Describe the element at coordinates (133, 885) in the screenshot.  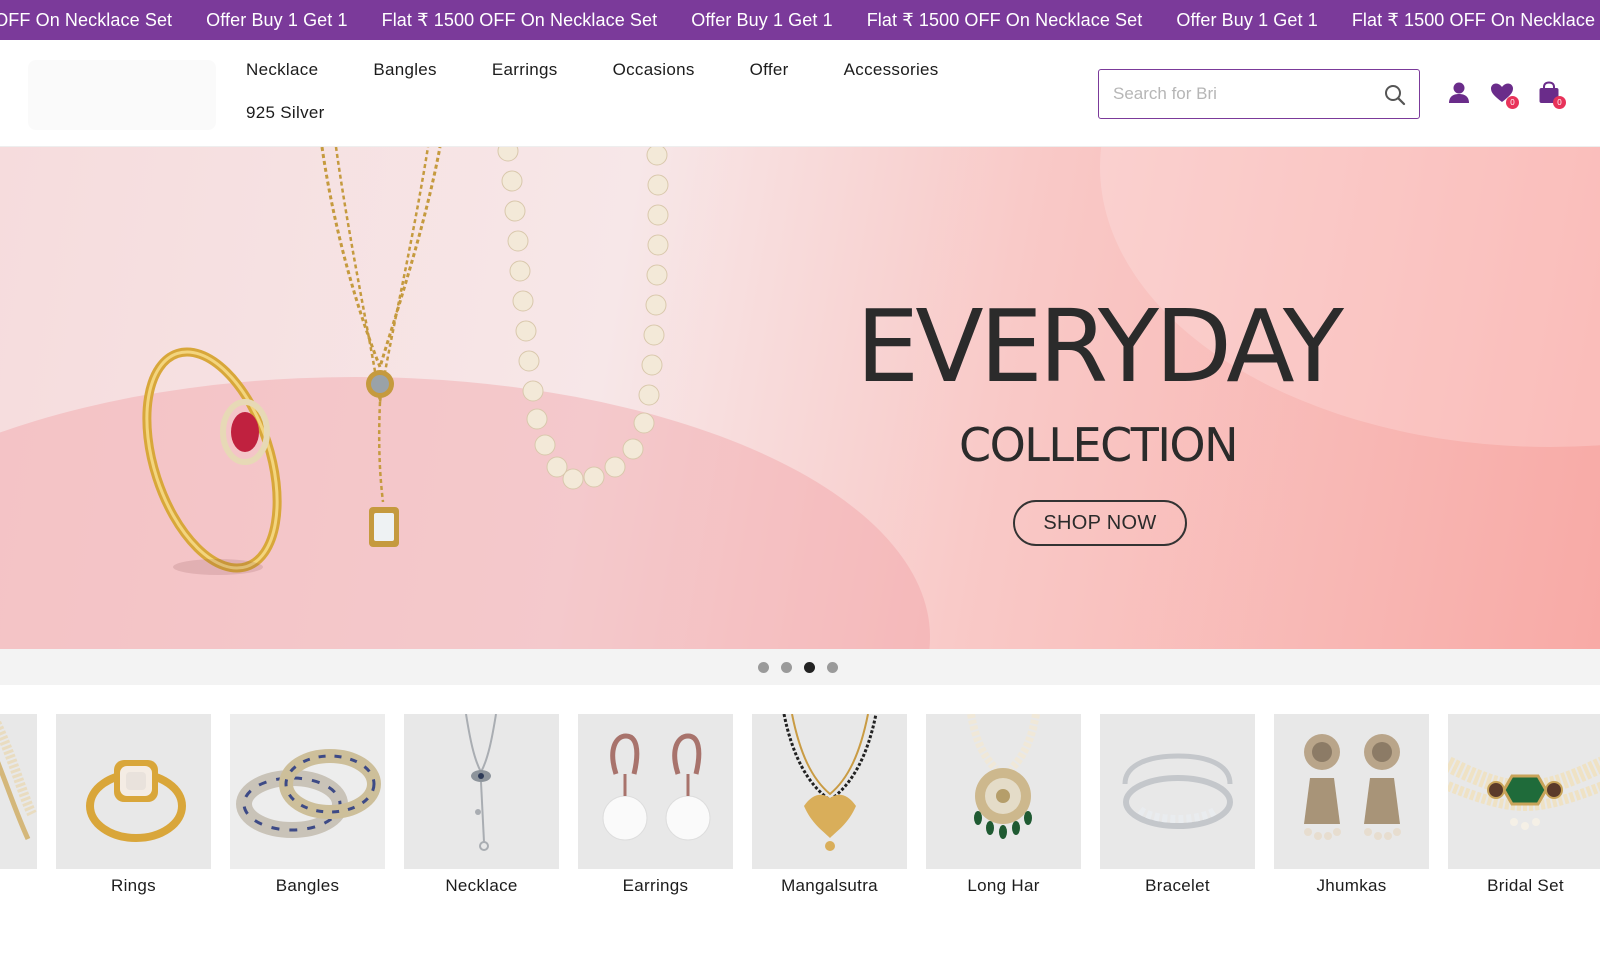
I see `category-label: Rings` at that location.